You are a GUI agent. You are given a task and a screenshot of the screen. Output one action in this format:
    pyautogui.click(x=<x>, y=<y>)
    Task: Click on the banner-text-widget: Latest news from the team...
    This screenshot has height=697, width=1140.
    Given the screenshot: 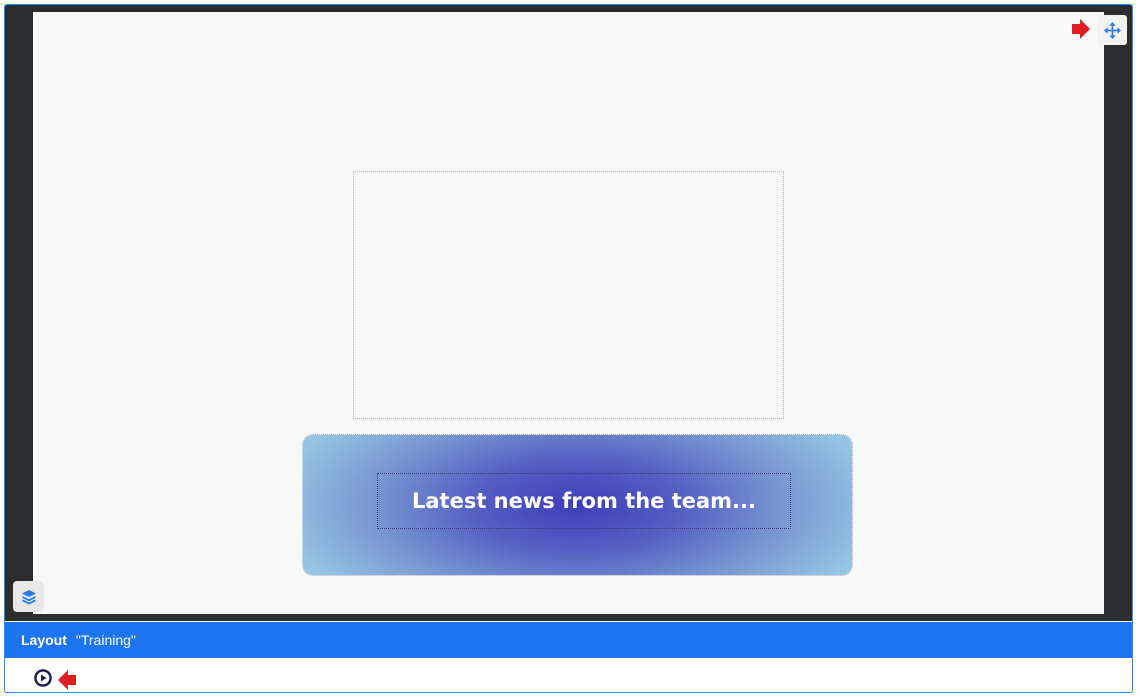 What is the action you would take?
    pyautogui.click(x=584, y=501)
    